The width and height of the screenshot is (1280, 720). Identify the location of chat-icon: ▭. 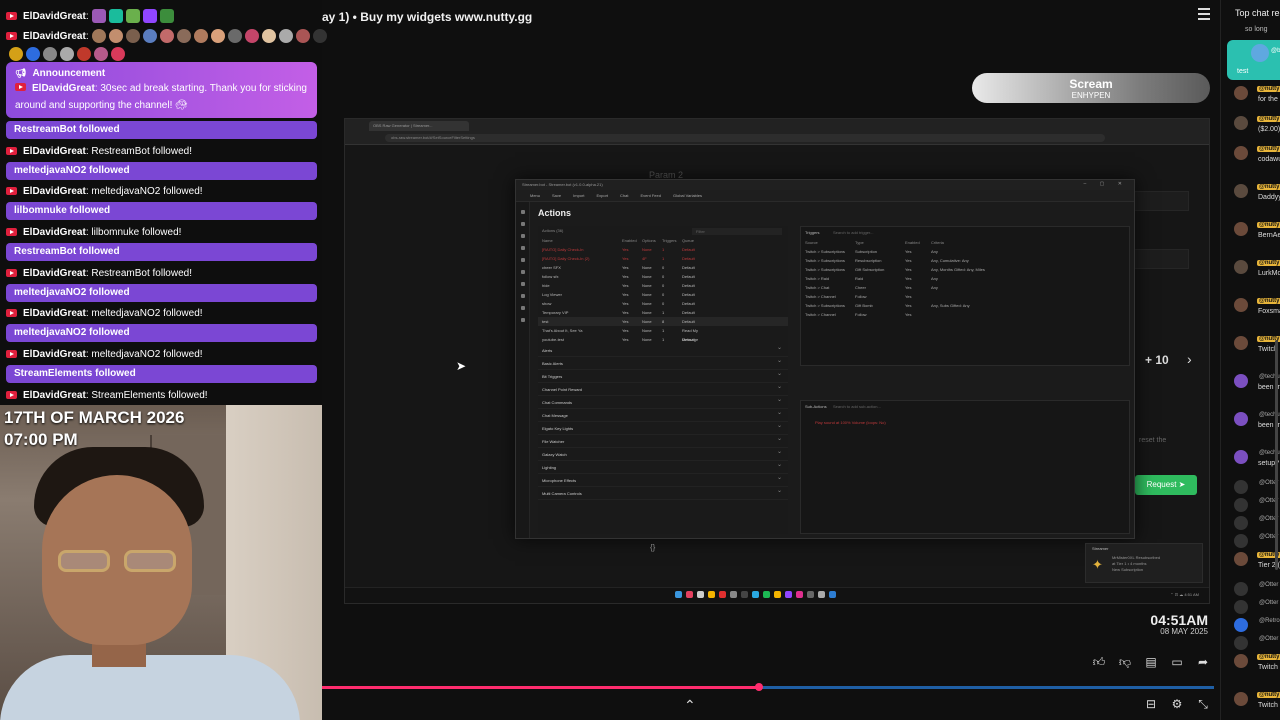
(1177, 662).